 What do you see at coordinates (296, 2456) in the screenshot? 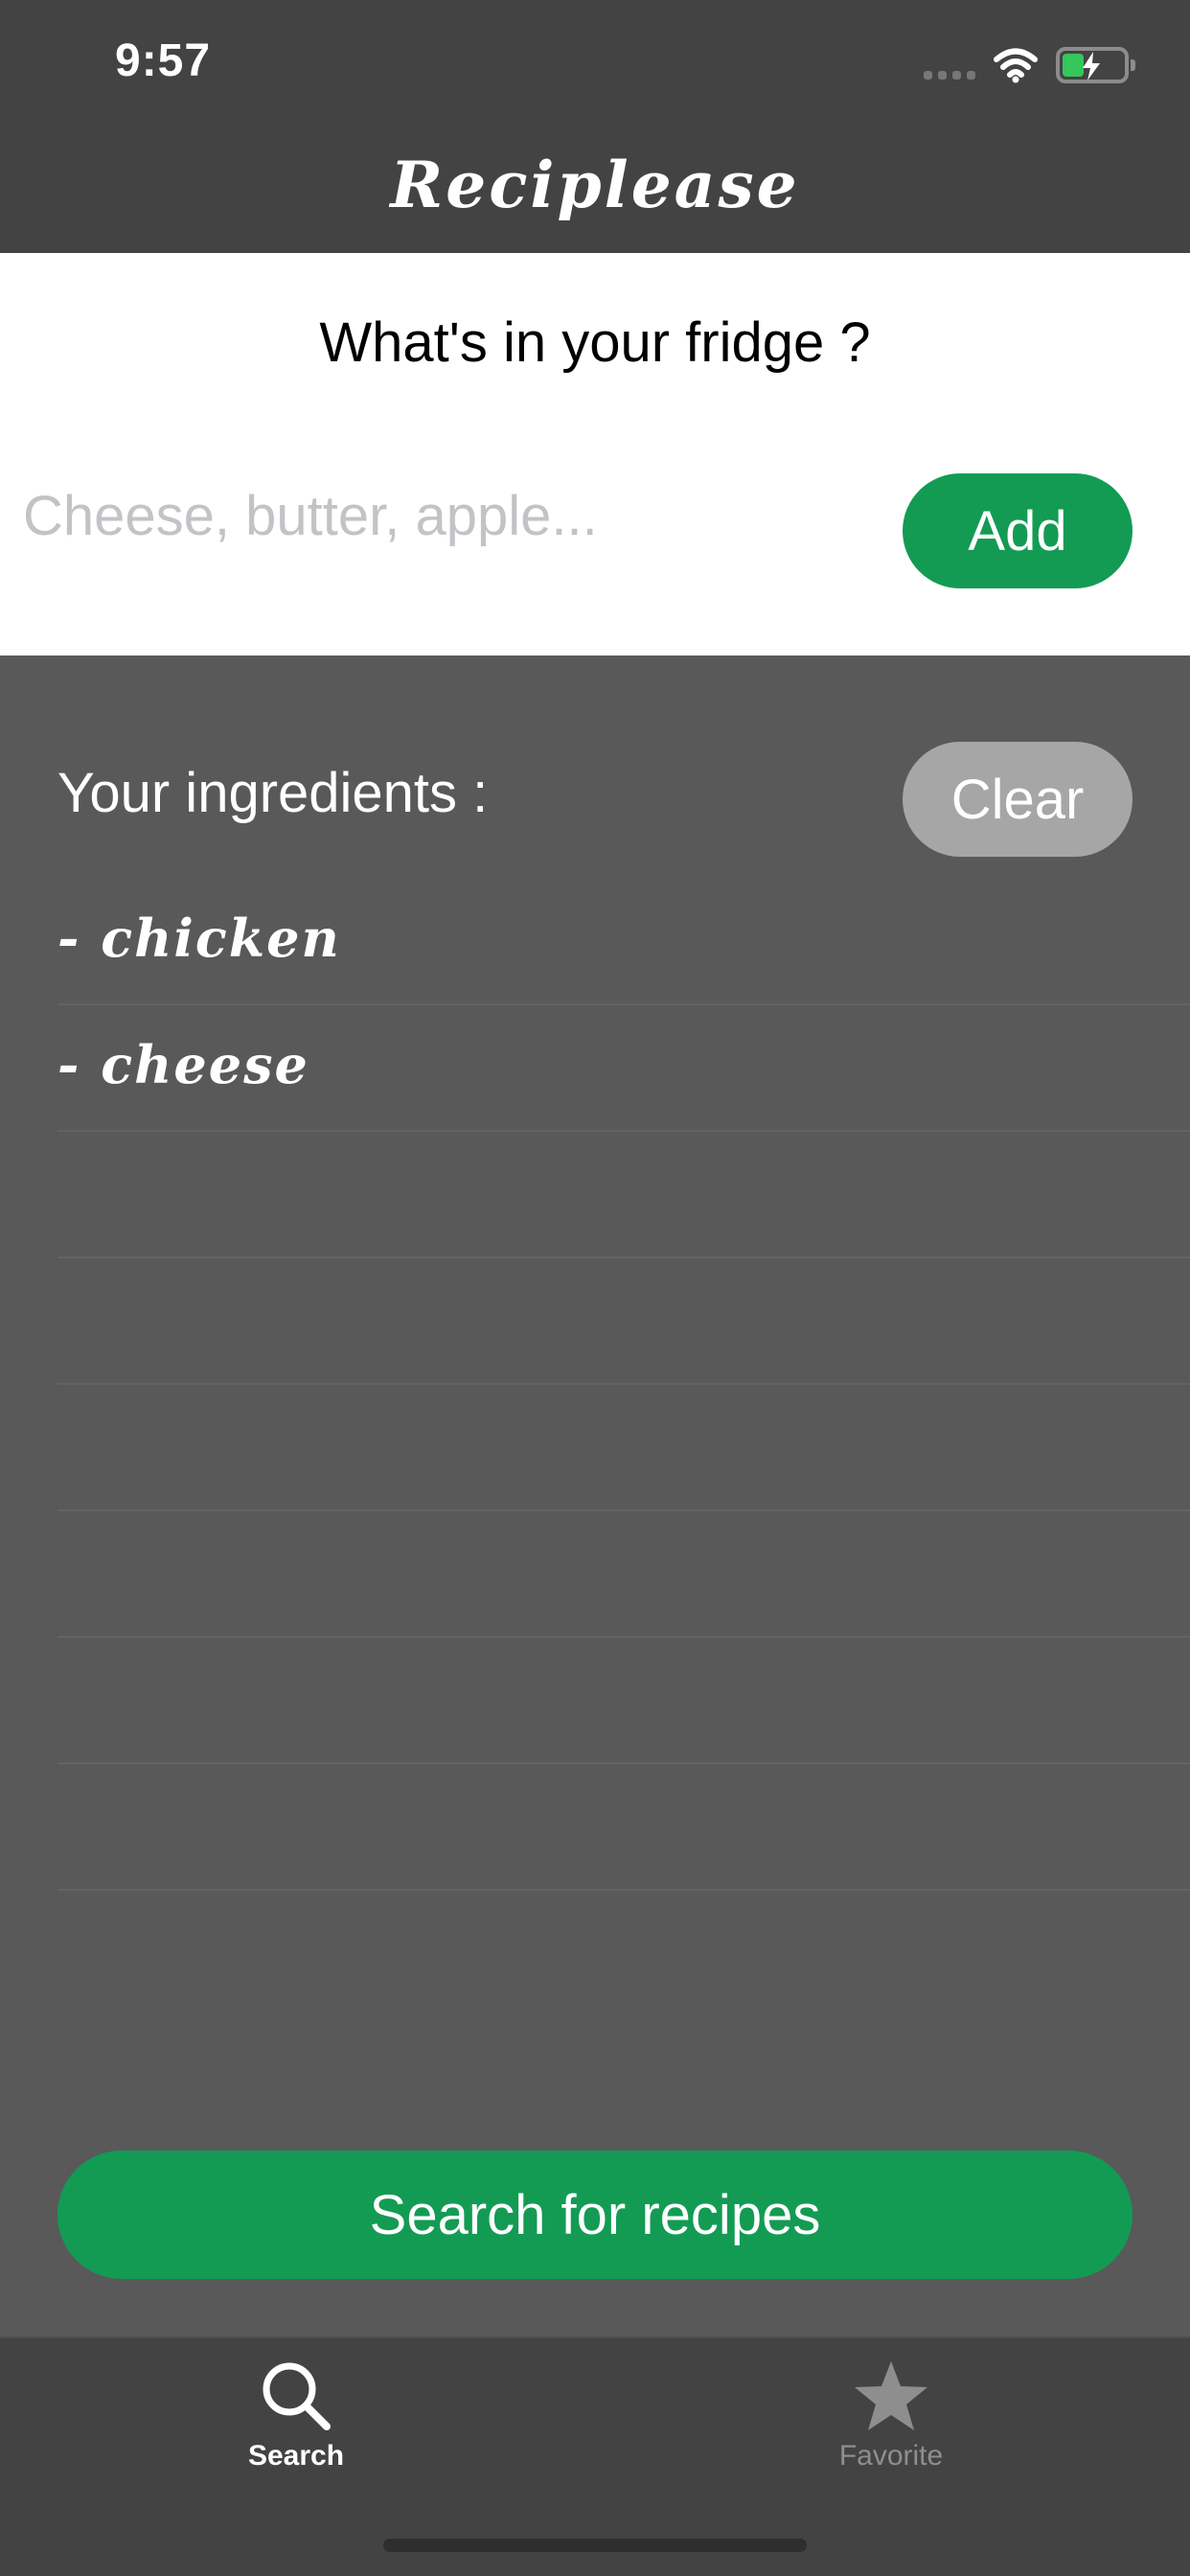
I see `tab-search-label: Search` at bounding box center [296, 2456].